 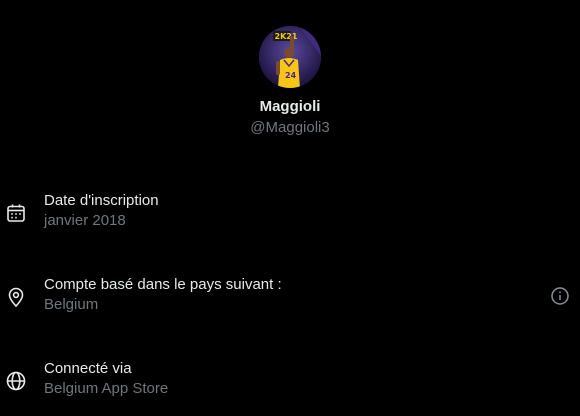 What do you see at coordinates (286, 36) in the screenshot?
I see `svg-text: 2K21` at bounding box center [286, 36].